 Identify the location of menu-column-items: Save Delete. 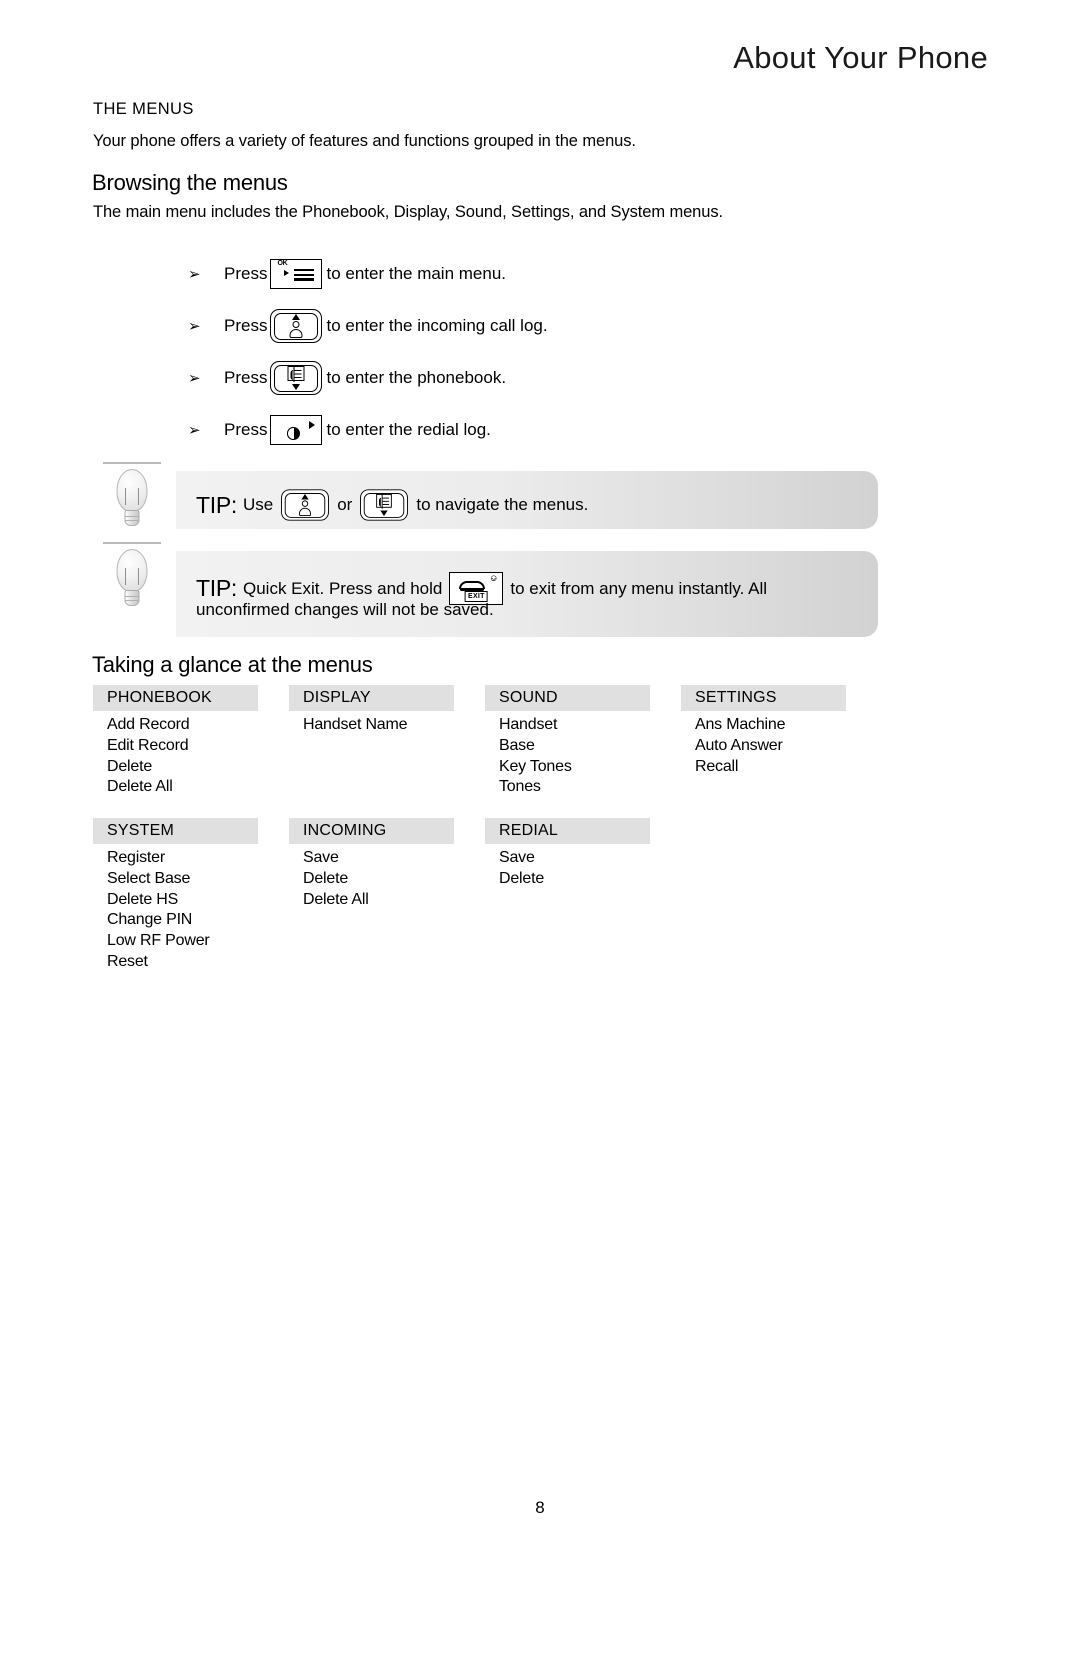
(567, 867).